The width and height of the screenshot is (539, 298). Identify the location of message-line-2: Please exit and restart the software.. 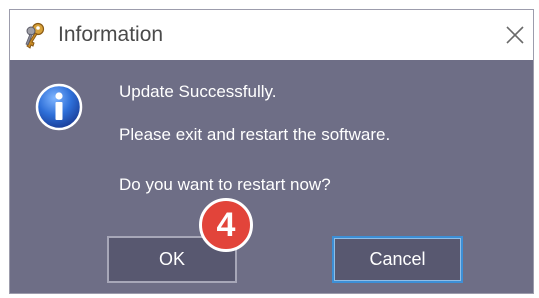
(255, 134).